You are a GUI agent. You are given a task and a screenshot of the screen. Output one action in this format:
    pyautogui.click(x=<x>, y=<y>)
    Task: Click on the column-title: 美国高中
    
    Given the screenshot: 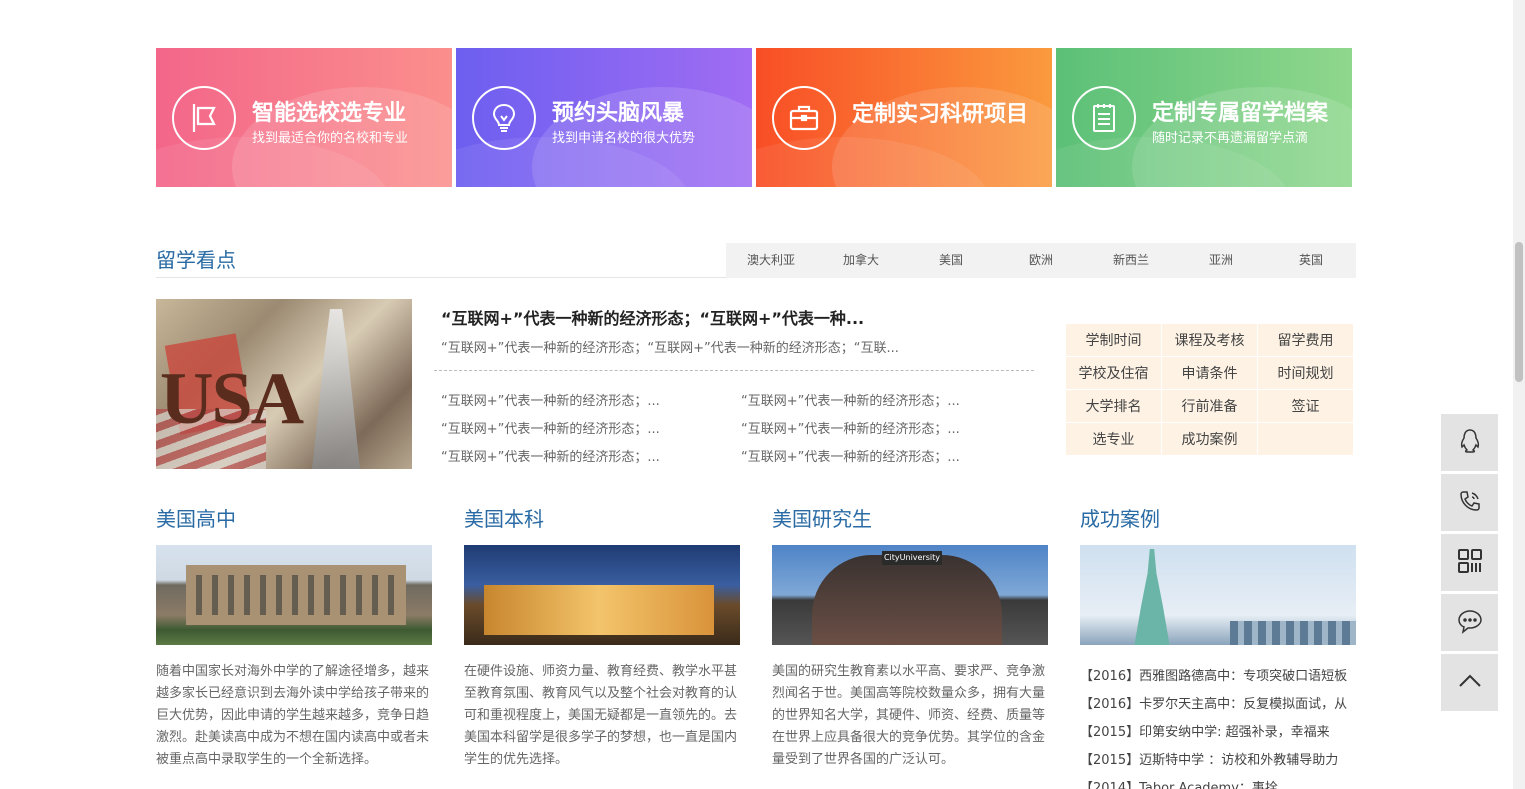 What is the action you would take?
    pyautogui.click(x=294, y=518)
    